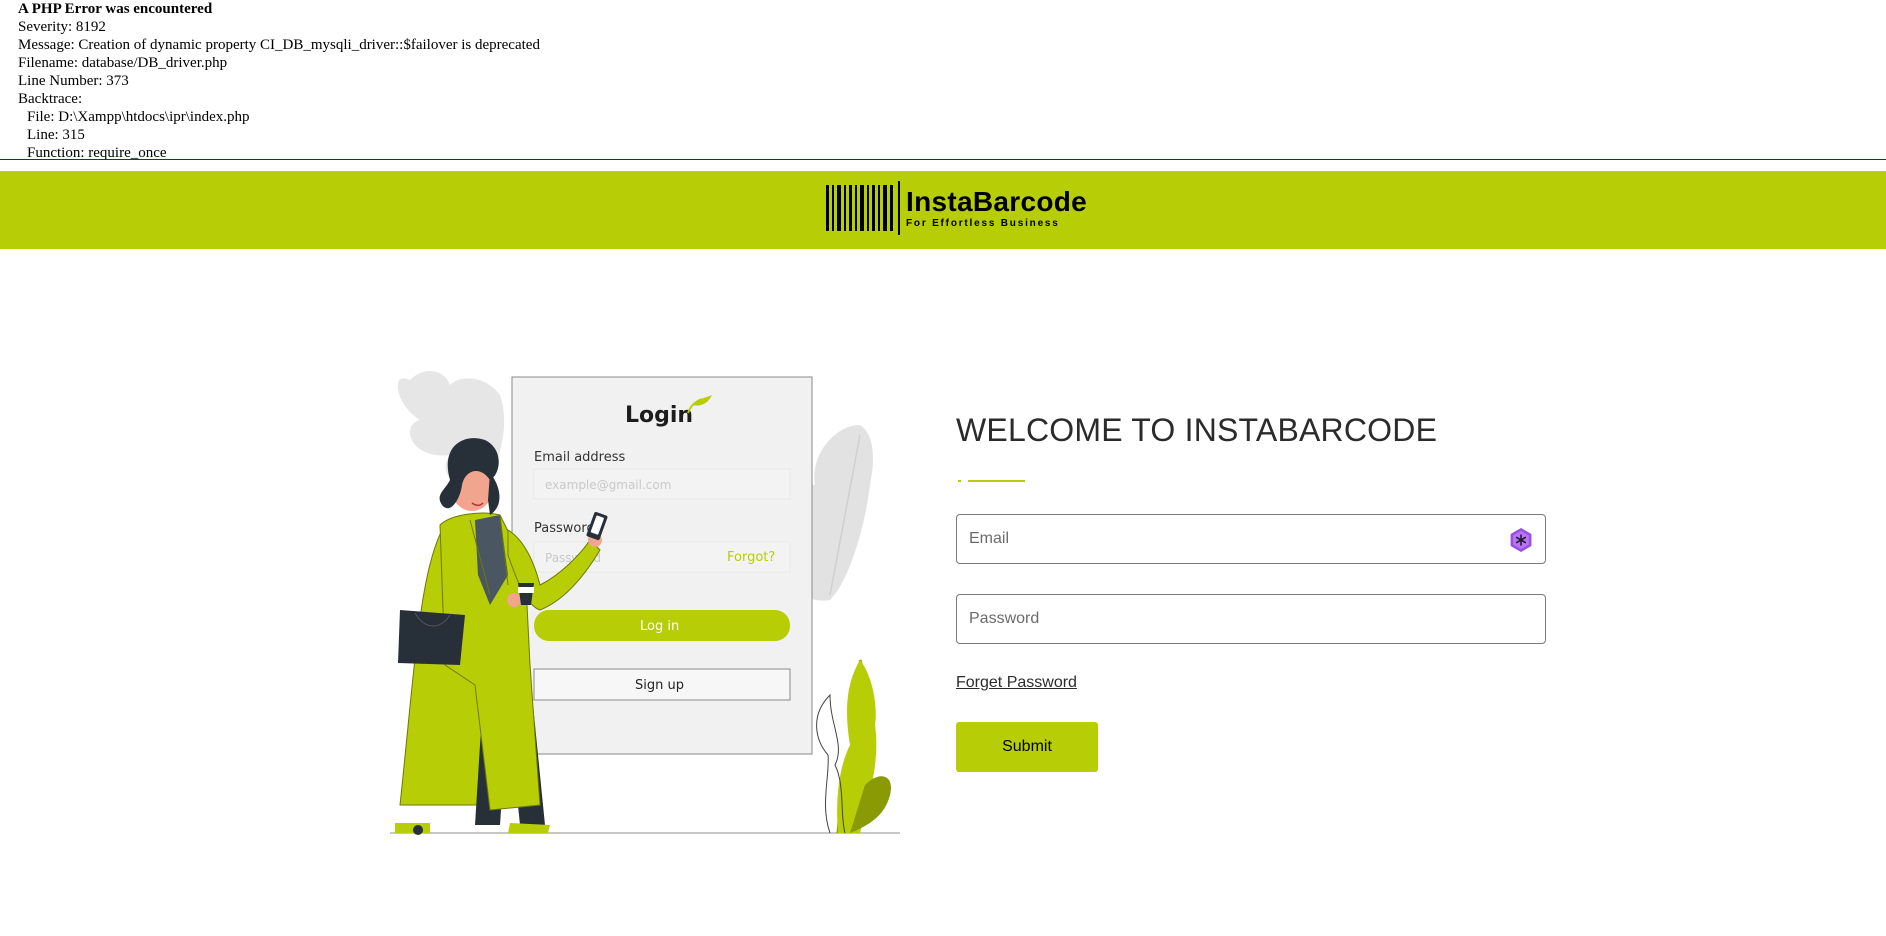  What do you see at coordinates (983, 223) in the screenshot?
I see `brand-tagline: For Effortless Business` at bounding box center [983, 223].